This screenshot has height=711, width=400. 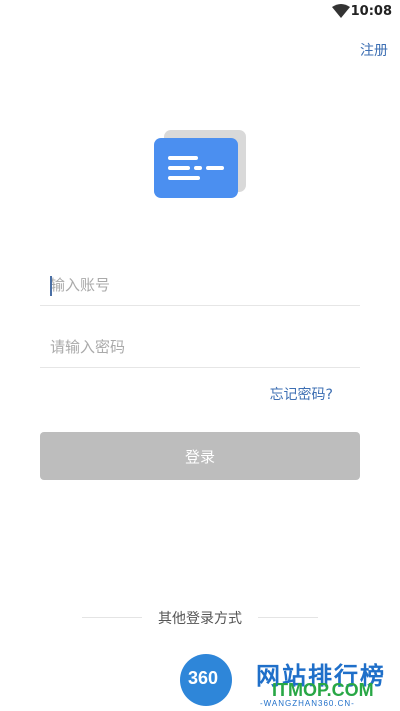 I want to click on other-login-divider: 其他登录方式, so click(x=200, y=618).